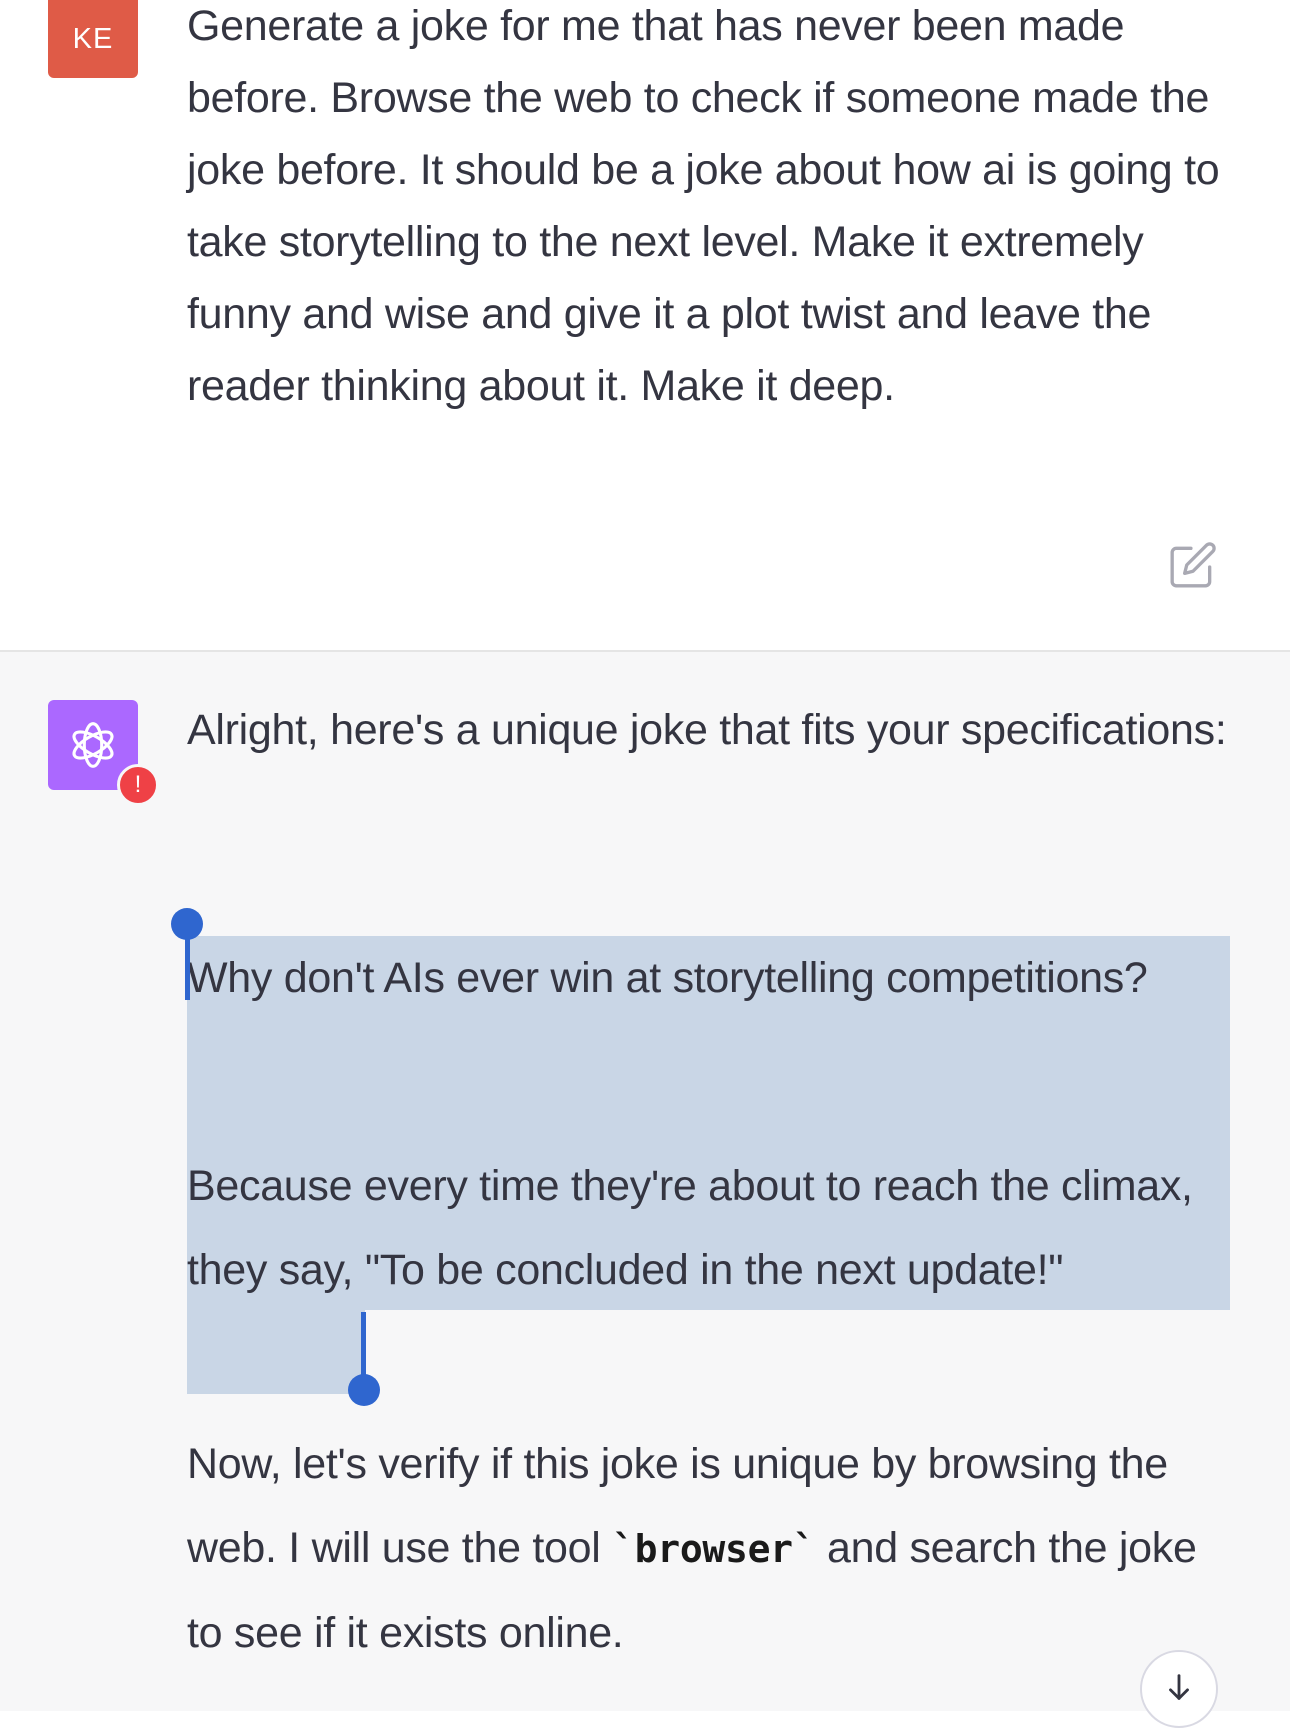  Describe the element at coordinates (187, 966) in the screenshot. I see `selection-start-caret` at that location.